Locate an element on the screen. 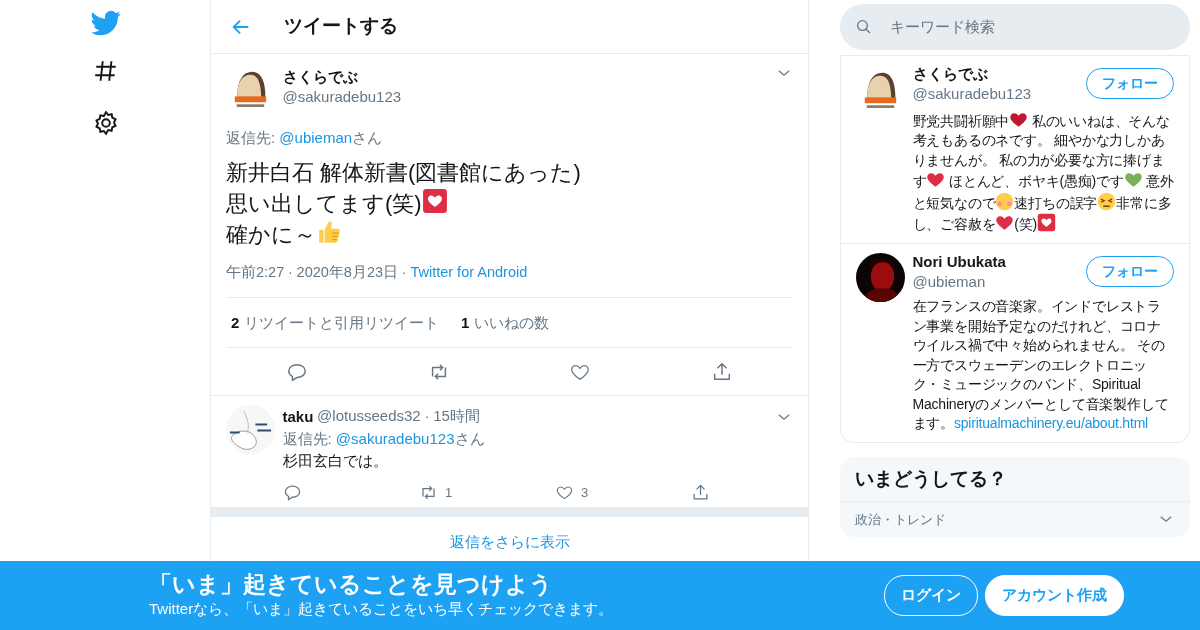  bio-link: spiritualmachinery.eu/about.html is located at coordinates (1050, 423).